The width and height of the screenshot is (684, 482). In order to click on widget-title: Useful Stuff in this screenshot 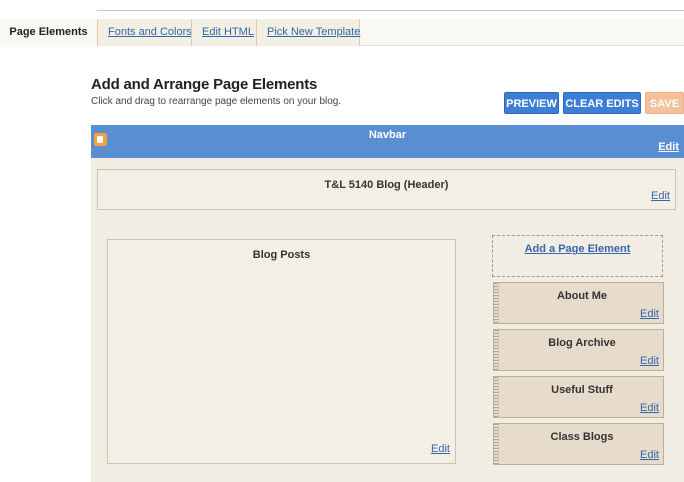, I will do `click(582, 390)`.